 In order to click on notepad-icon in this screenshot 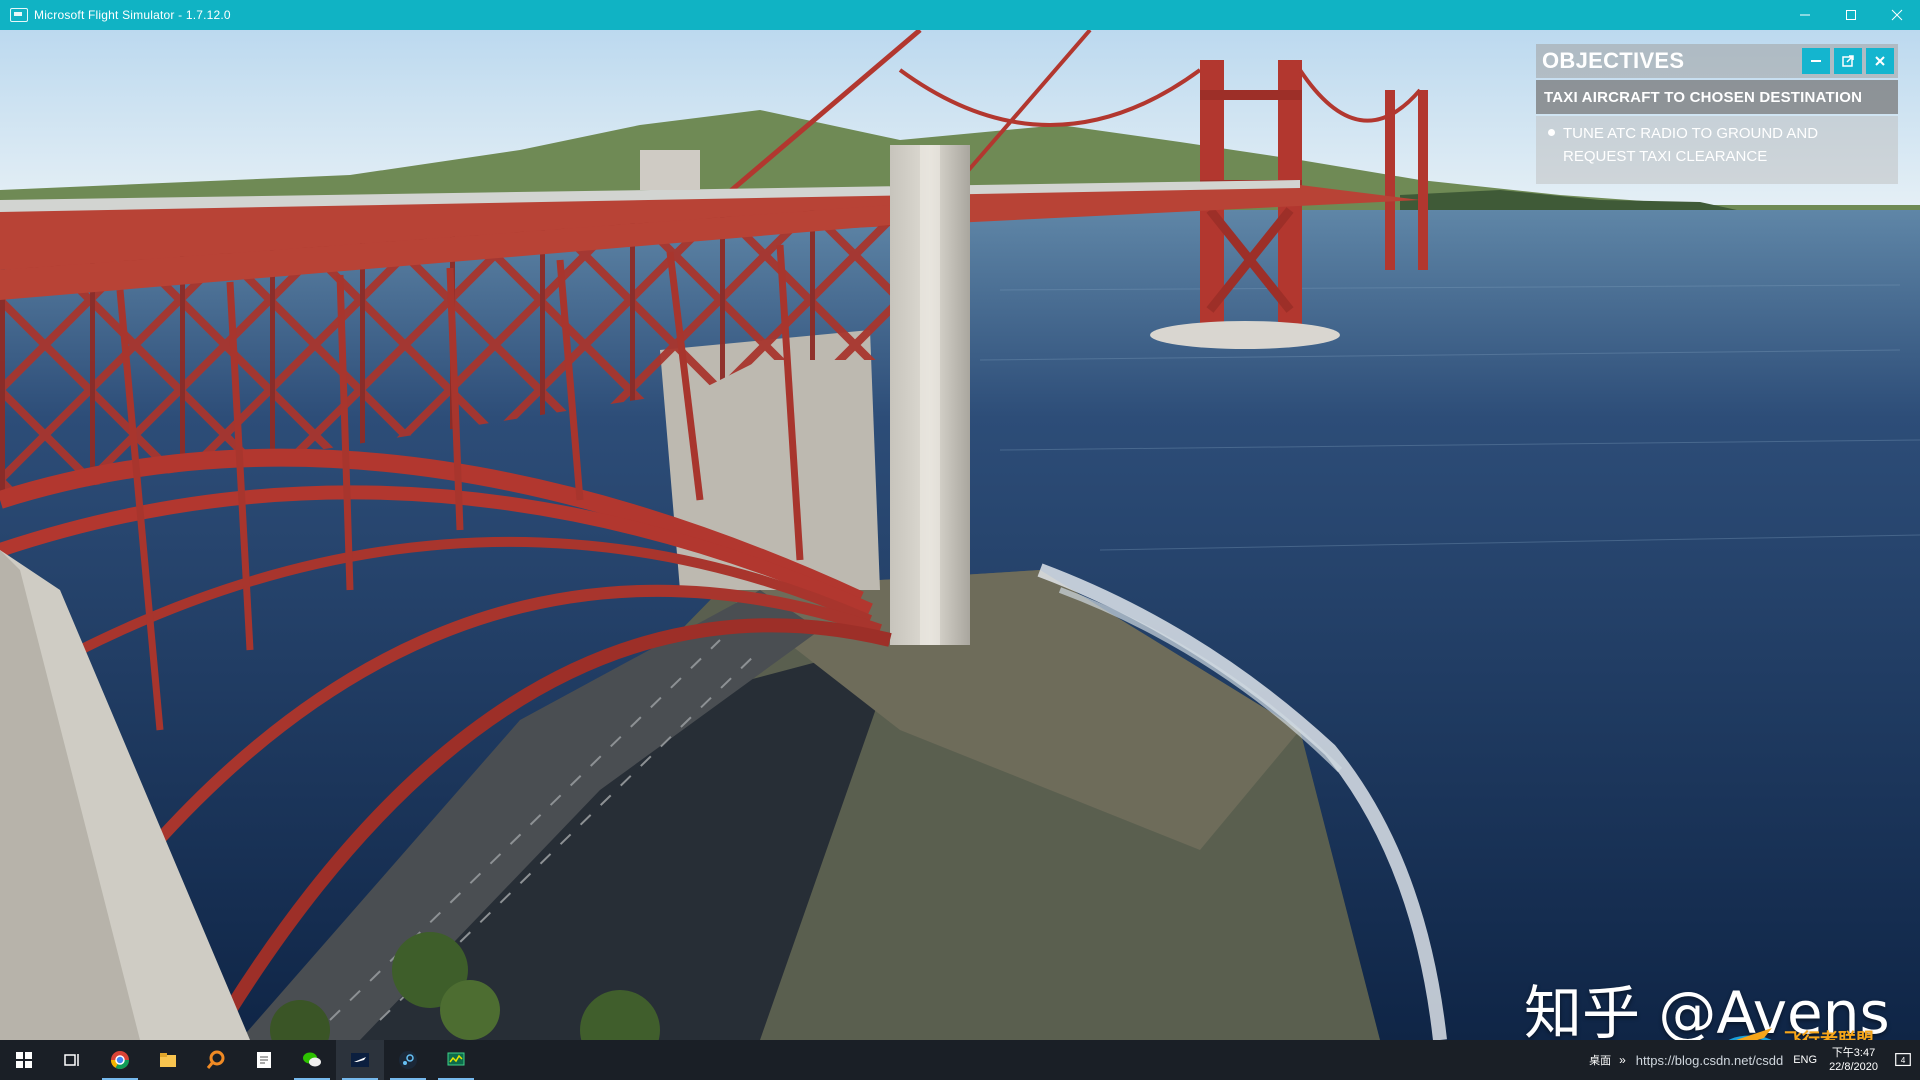, I will do `click(264, 1060)`.